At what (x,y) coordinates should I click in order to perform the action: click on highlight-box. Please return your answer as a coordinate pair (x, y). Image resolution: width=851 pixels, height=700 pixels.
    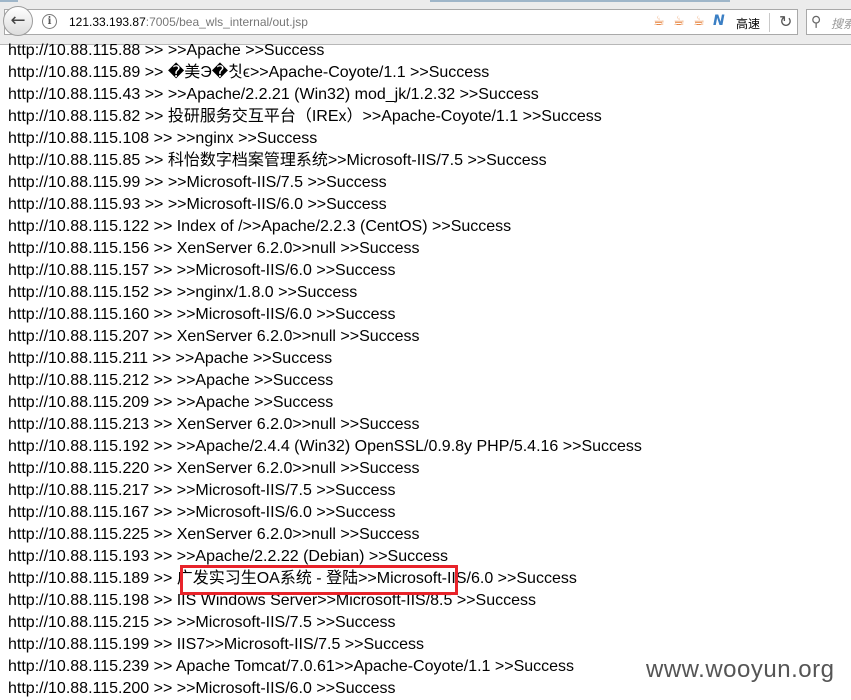
    Looking at the image, I should click on (319, 580).